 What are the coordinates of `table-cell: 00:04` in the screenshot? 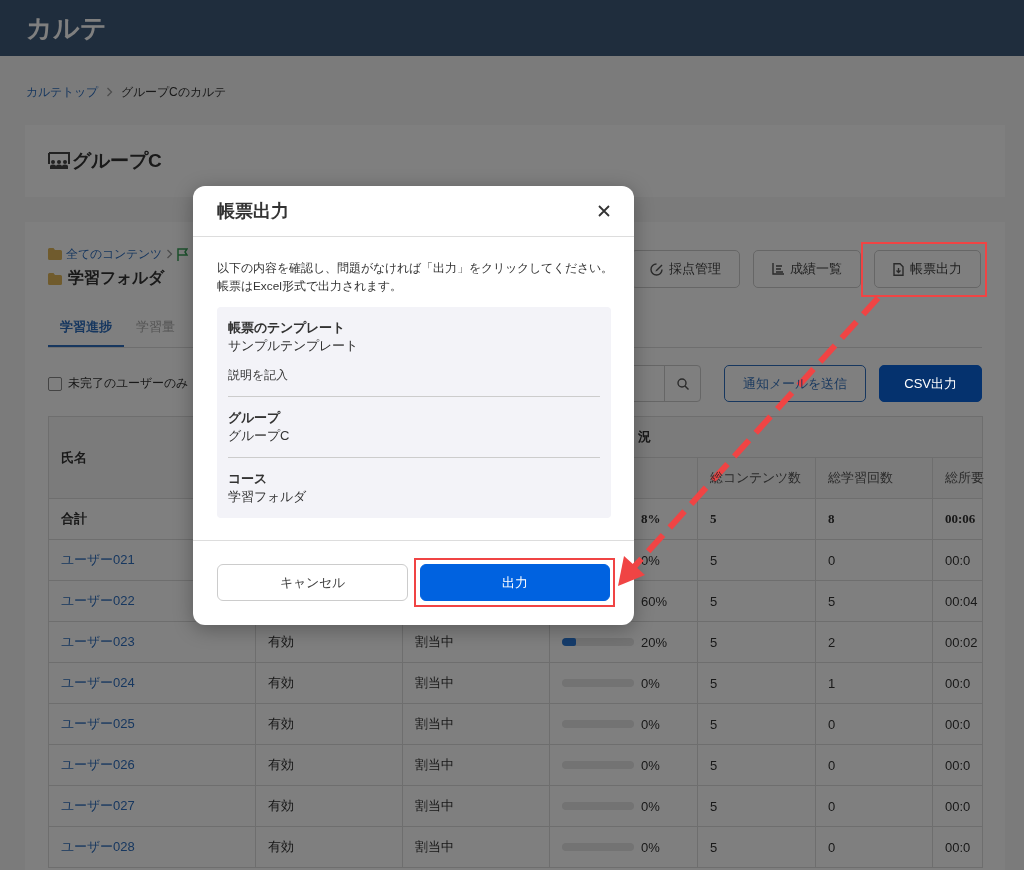 It's located at (957, 601).